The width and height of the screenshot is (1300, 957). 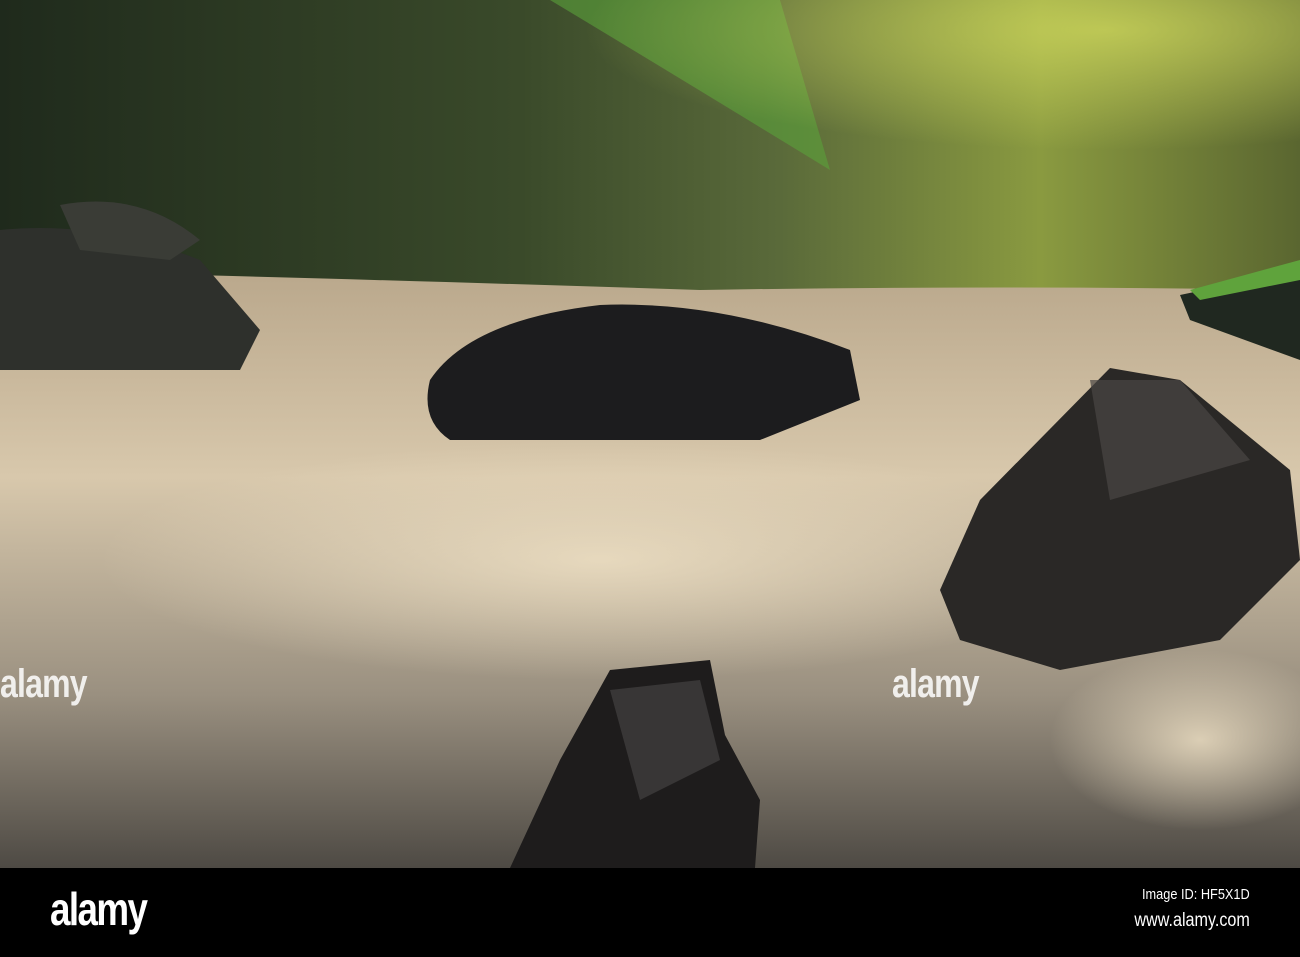 What do you see at coordinates (99, 909) in the screenshot?
I see `alamy-logo: alamy` at bounding box center [99, 909].